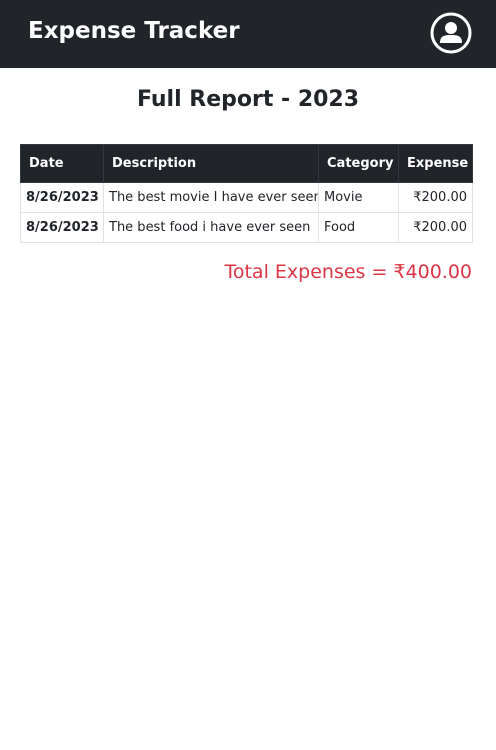  What do you see at coordinates (358, 163) in the screenshot?
I see `column-header-category: Category` at bounding box center [358, 163].